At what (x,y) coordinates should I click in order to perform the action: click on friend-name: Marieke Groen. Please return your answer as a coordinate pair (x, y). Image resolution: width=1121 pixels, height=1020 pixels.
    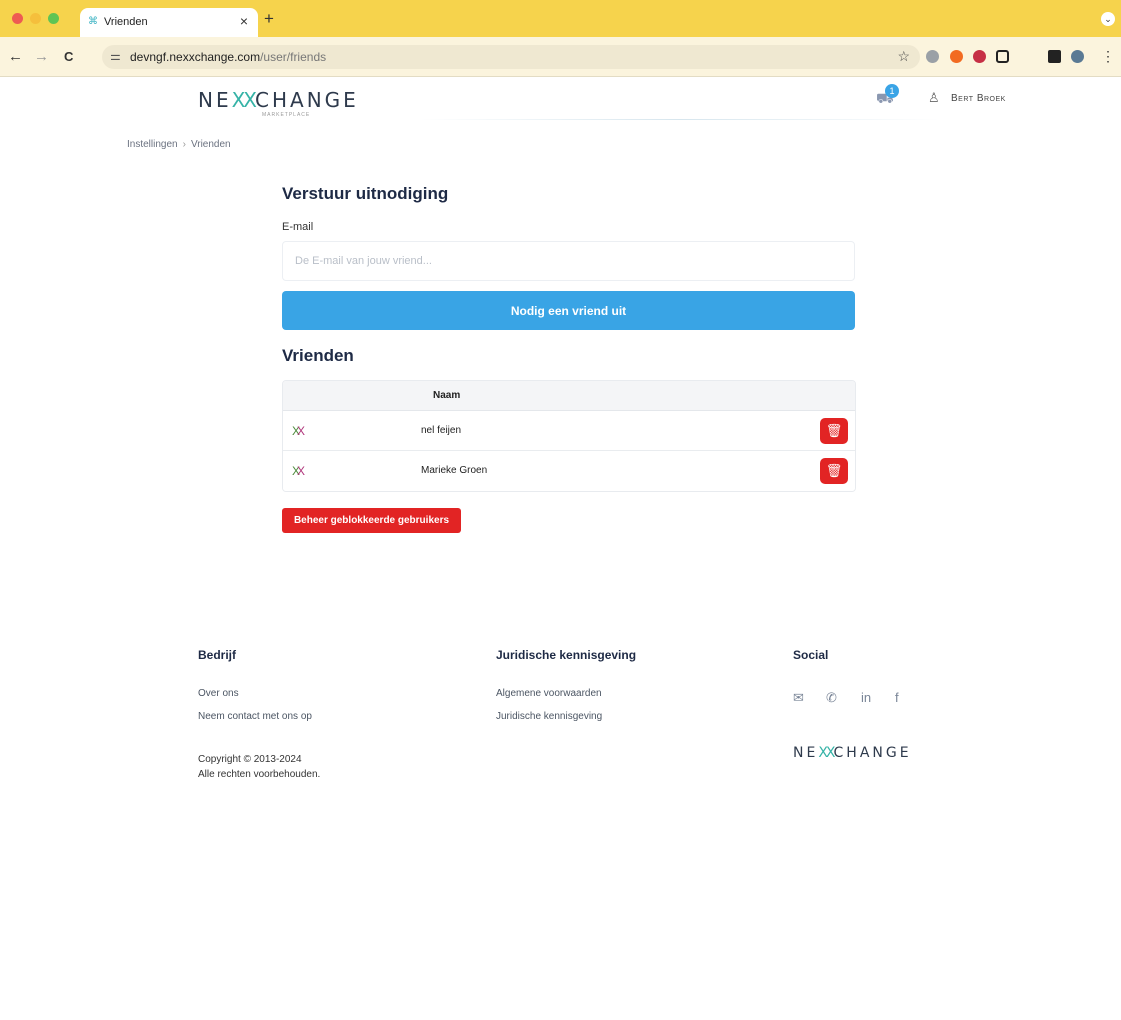
    Looking at the image, I should click on (454, 470).